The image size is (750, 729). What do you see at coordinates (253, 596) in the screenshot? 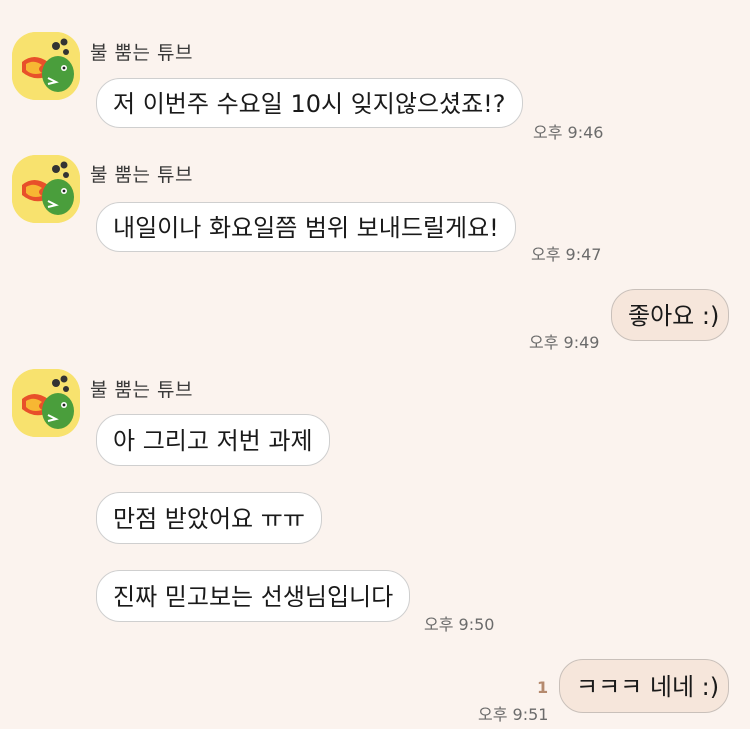
I see `message-bubble: 진짜 믿고보는 선생님입니다` at bounding box center [253, 596].